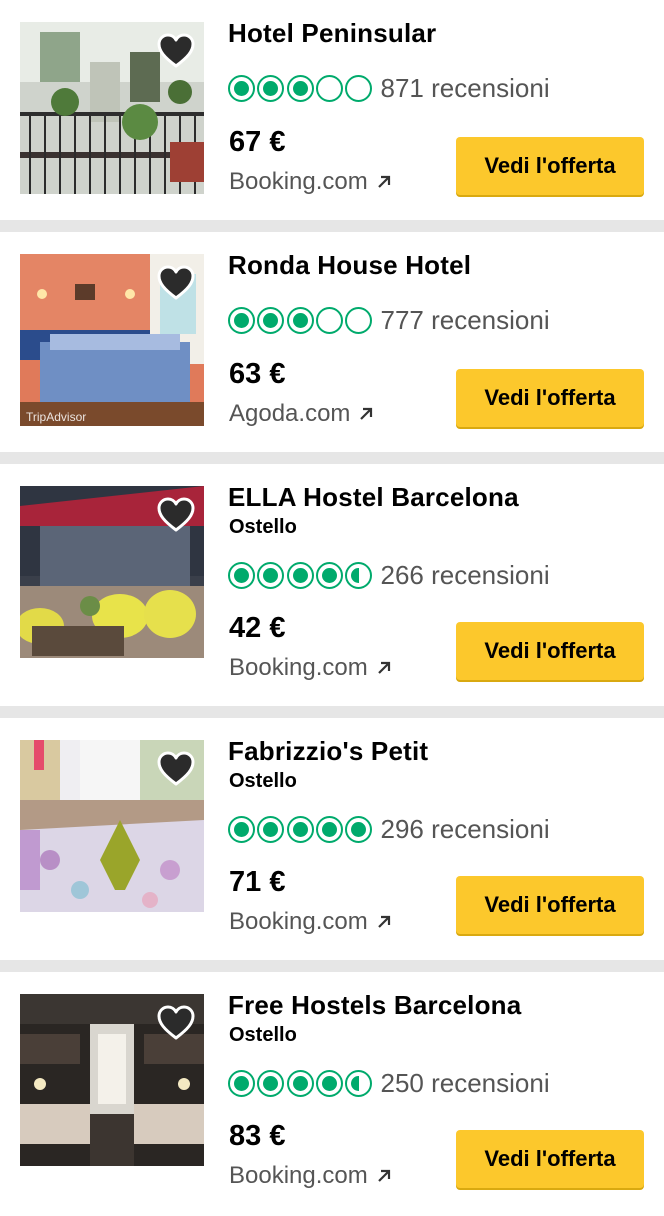  I want to click on rating-row: 296 recensioni, so click(389, 829).